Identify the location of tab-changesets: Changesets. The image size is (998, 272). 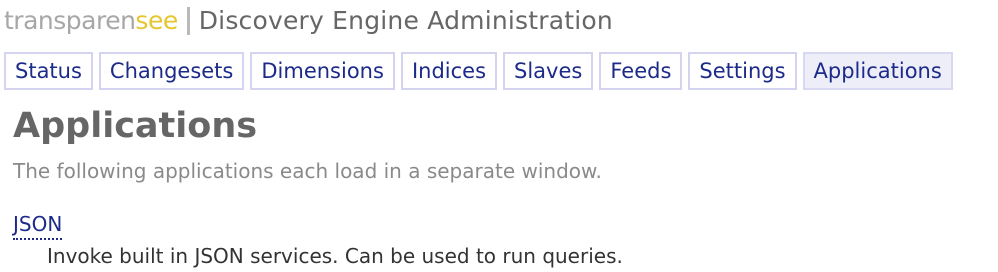
(171, 71).